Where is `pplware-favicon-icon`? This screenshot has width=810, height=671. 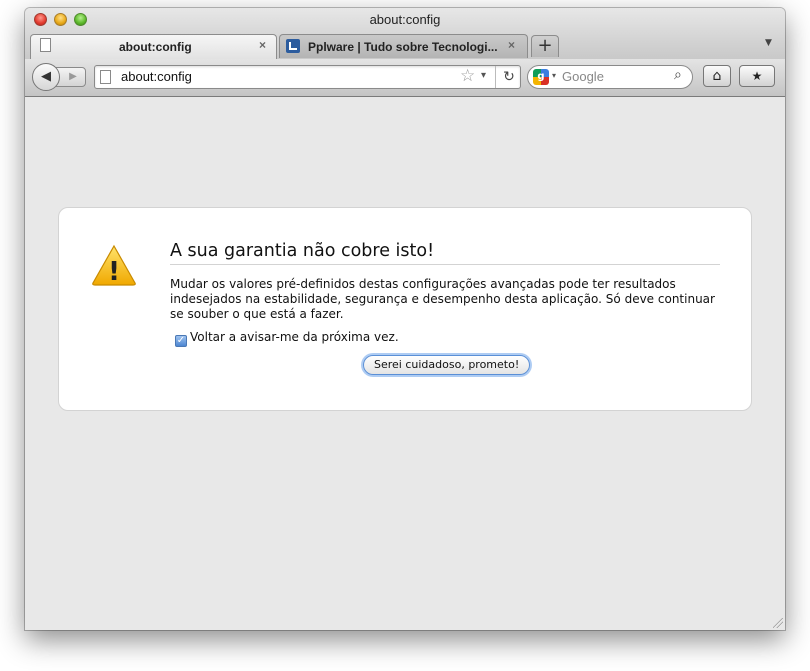
pplware-favicon-icon is located at coordinates (293, 46).